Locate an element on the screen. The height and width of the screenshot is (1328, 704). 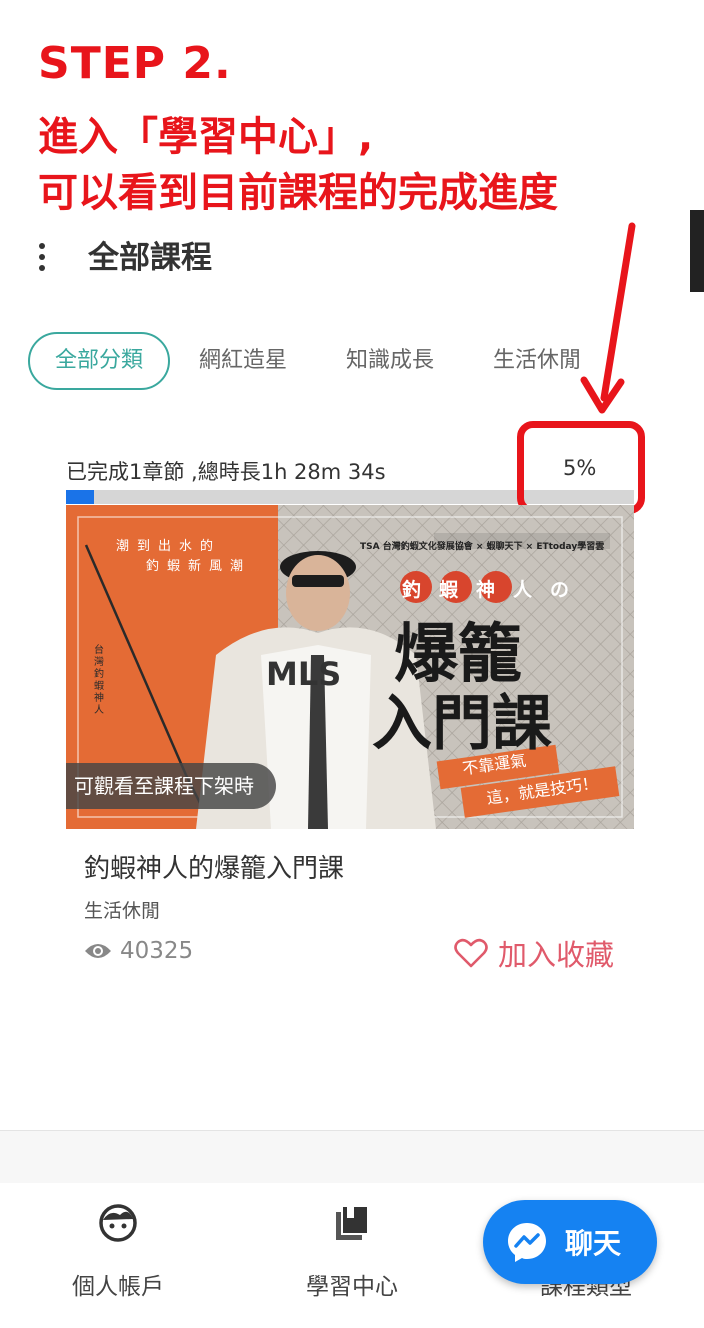
image-headline-2: 入門課 is located at coordinates (462, 724).